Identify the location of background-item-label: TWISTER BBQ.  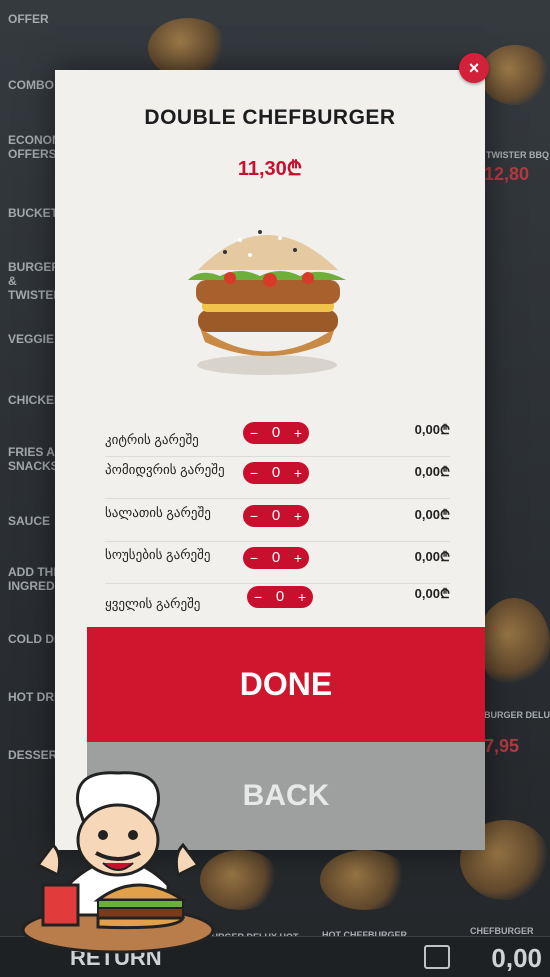
(517, 155).